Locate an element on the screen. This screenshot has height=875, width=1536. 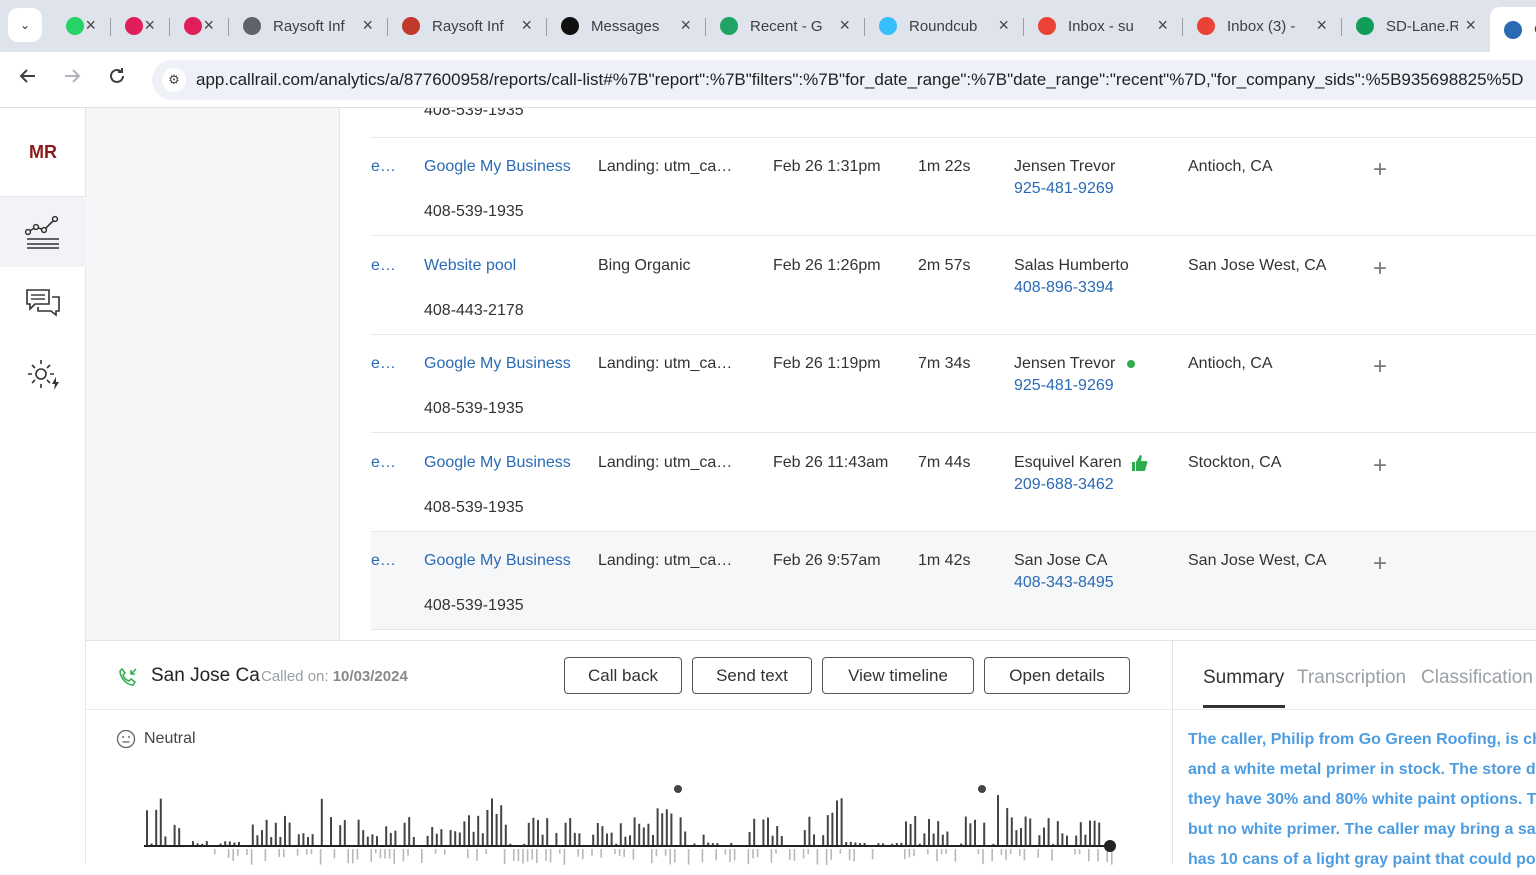
caller-marker: Esquivel Karen is located at coordinates (1081, 464).